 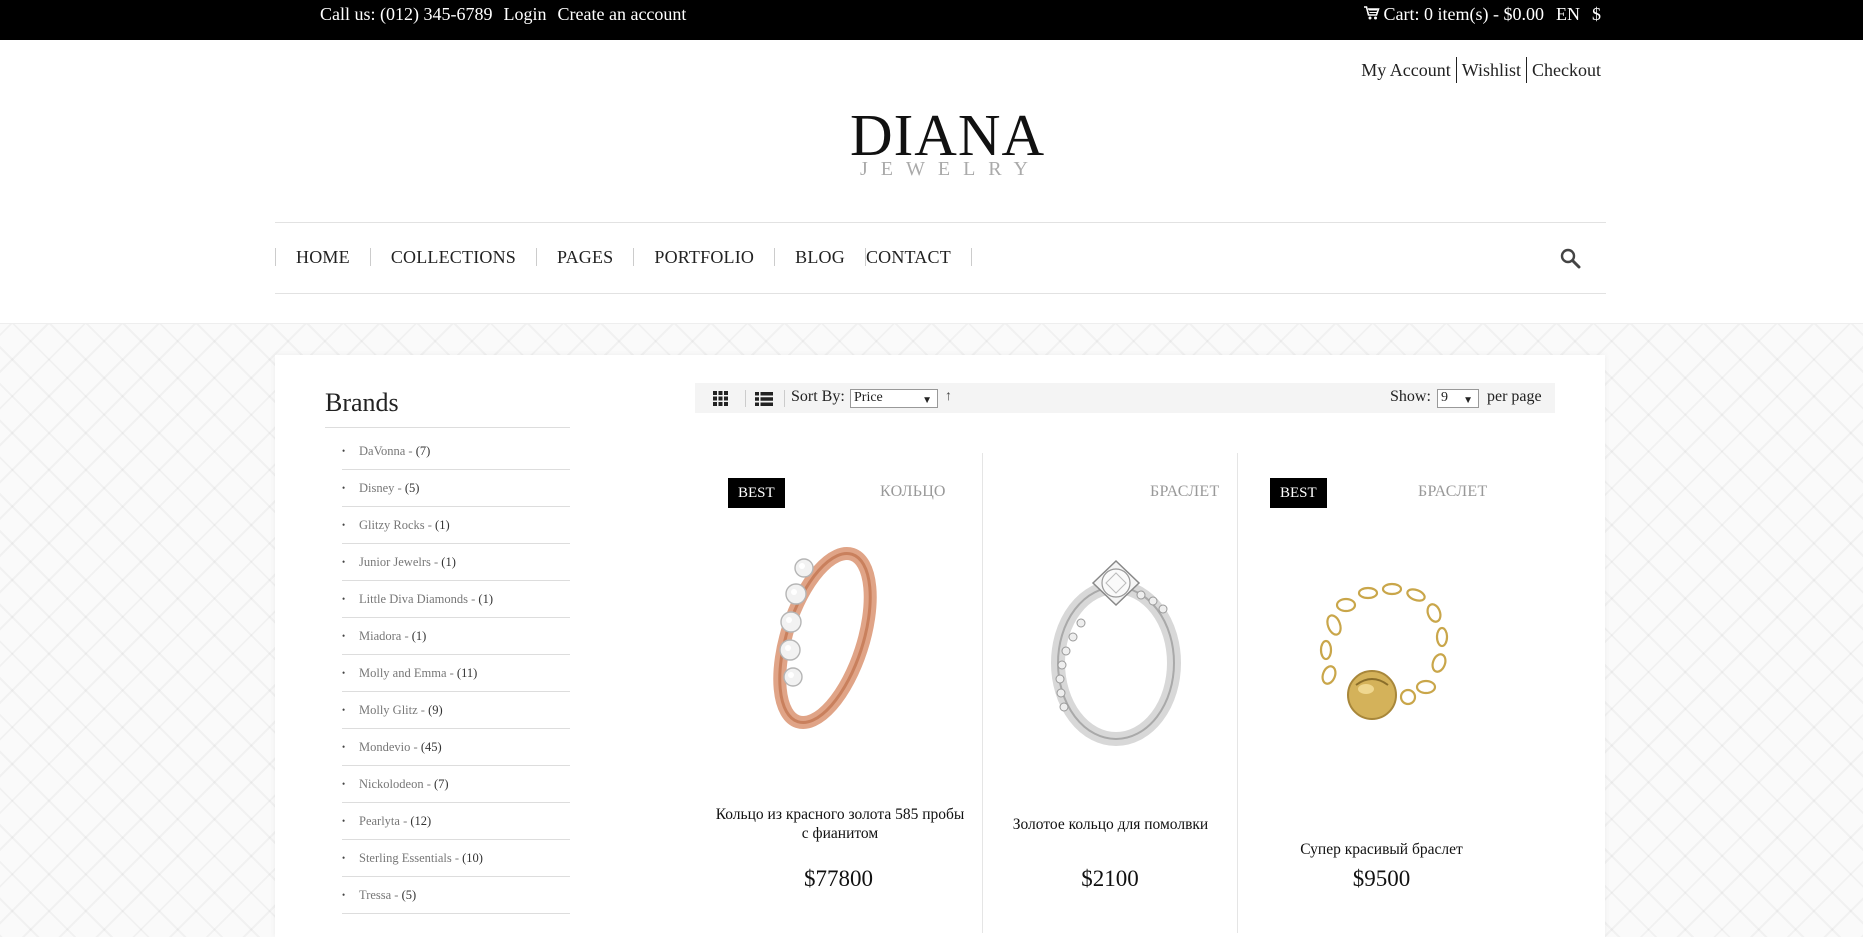 What do you see at coordinates (456, 747) in the screenshot?
I see `brand-item: Mondevio - (45)` at bounding box center [456, 747].